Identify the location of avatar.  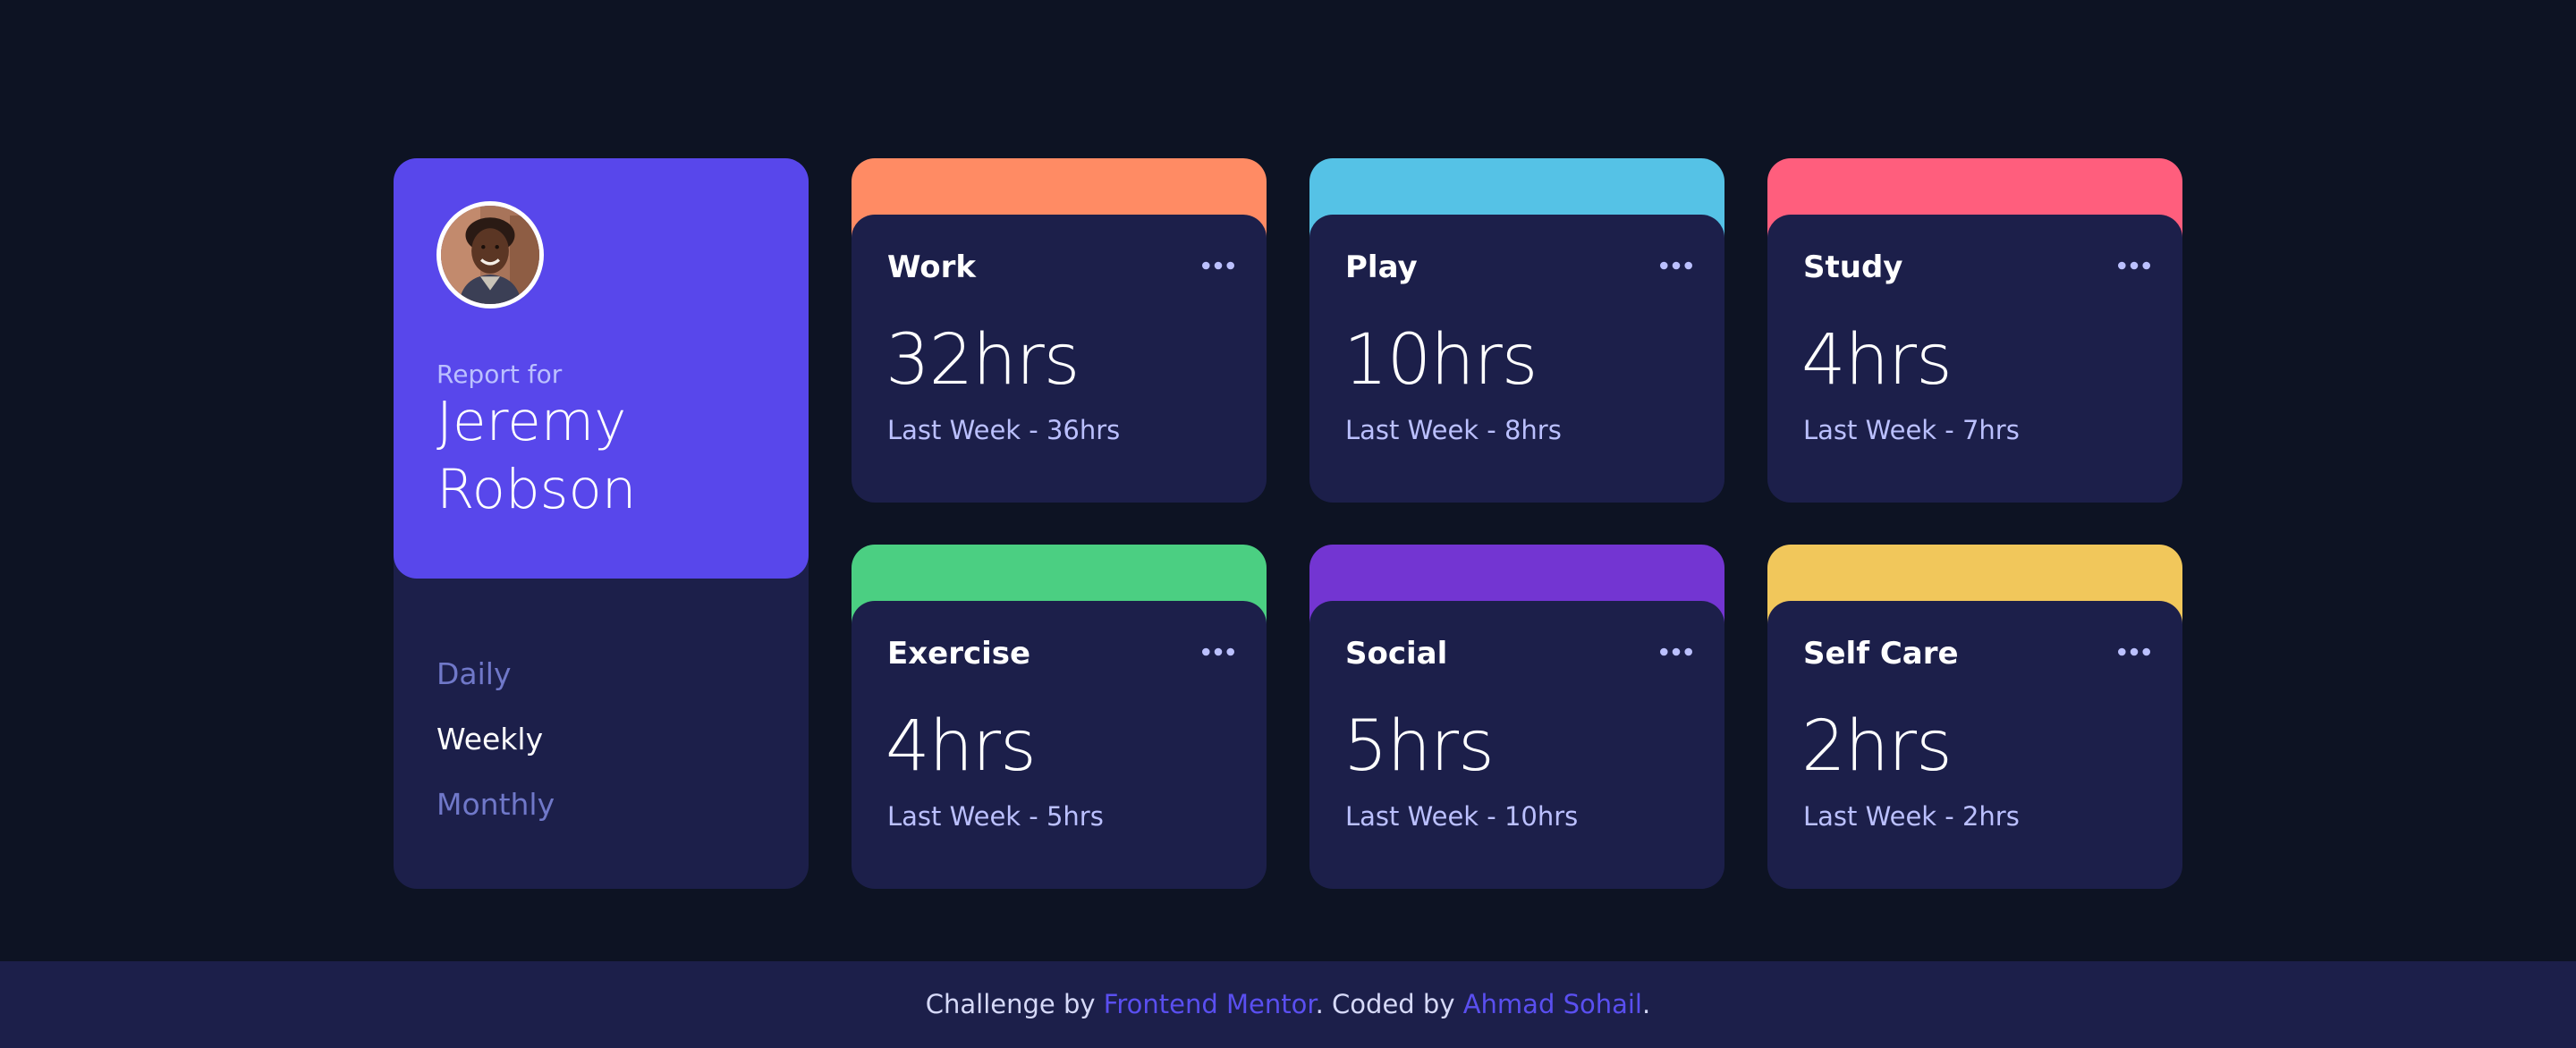
(490, 254).